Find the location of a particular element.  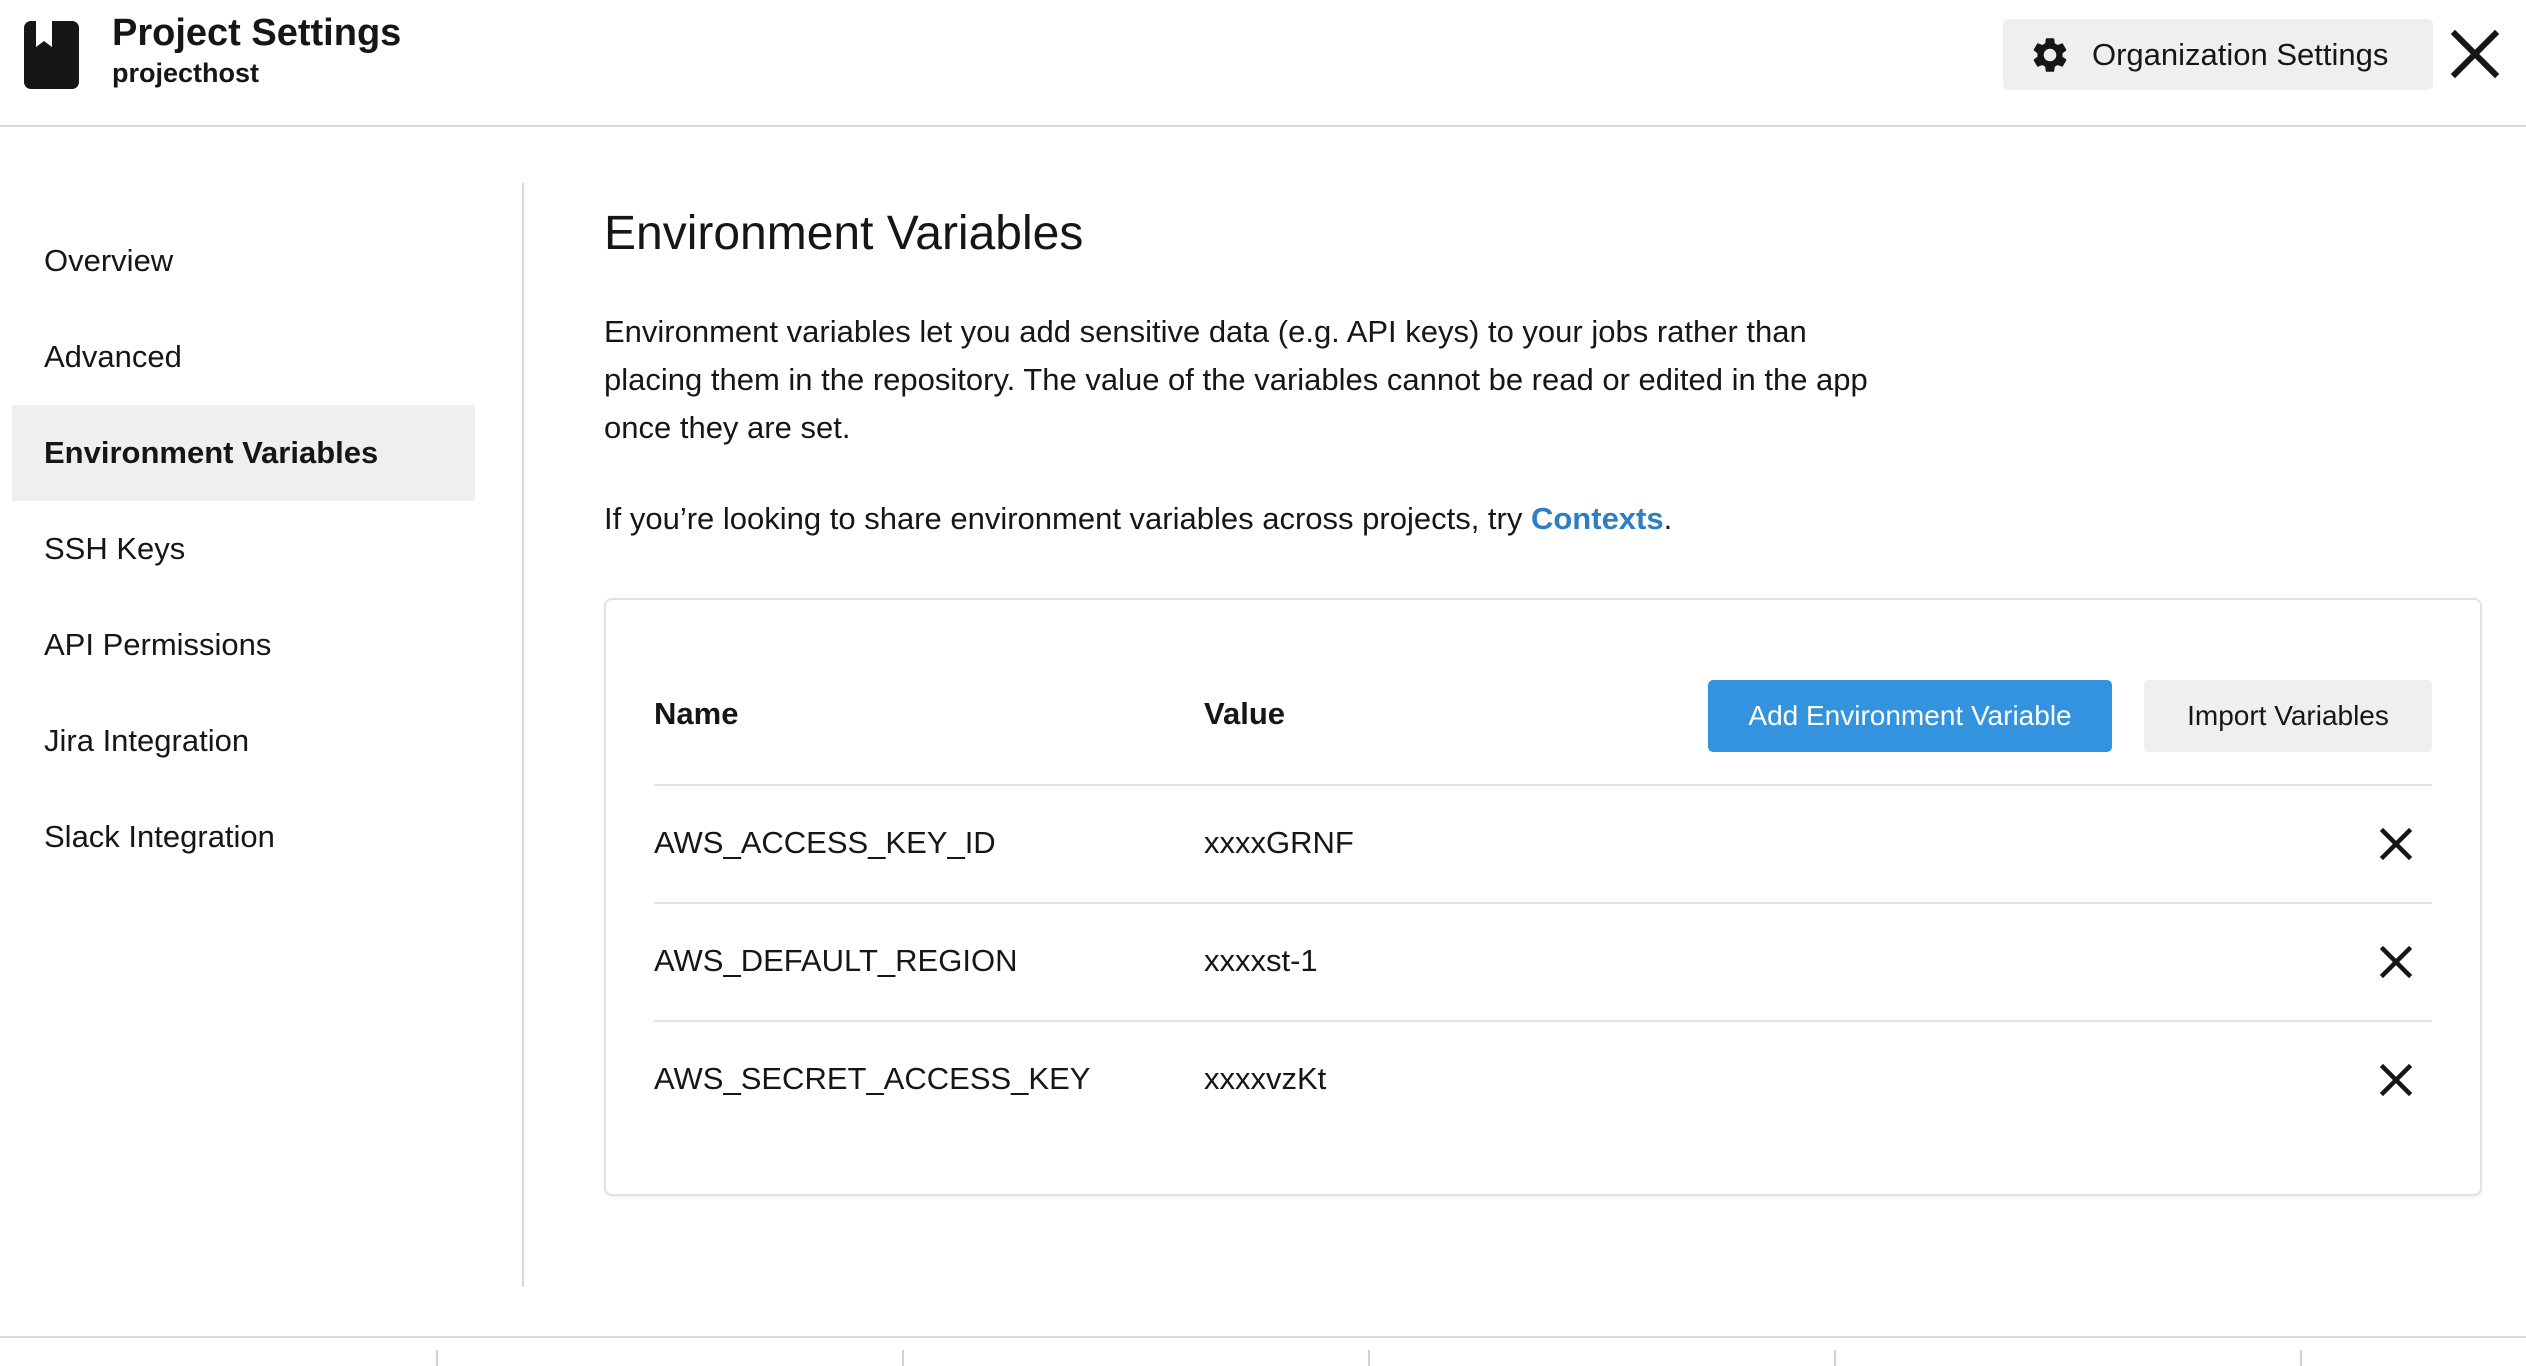

column-header-value: Value is located at coordinates (1244, 713).